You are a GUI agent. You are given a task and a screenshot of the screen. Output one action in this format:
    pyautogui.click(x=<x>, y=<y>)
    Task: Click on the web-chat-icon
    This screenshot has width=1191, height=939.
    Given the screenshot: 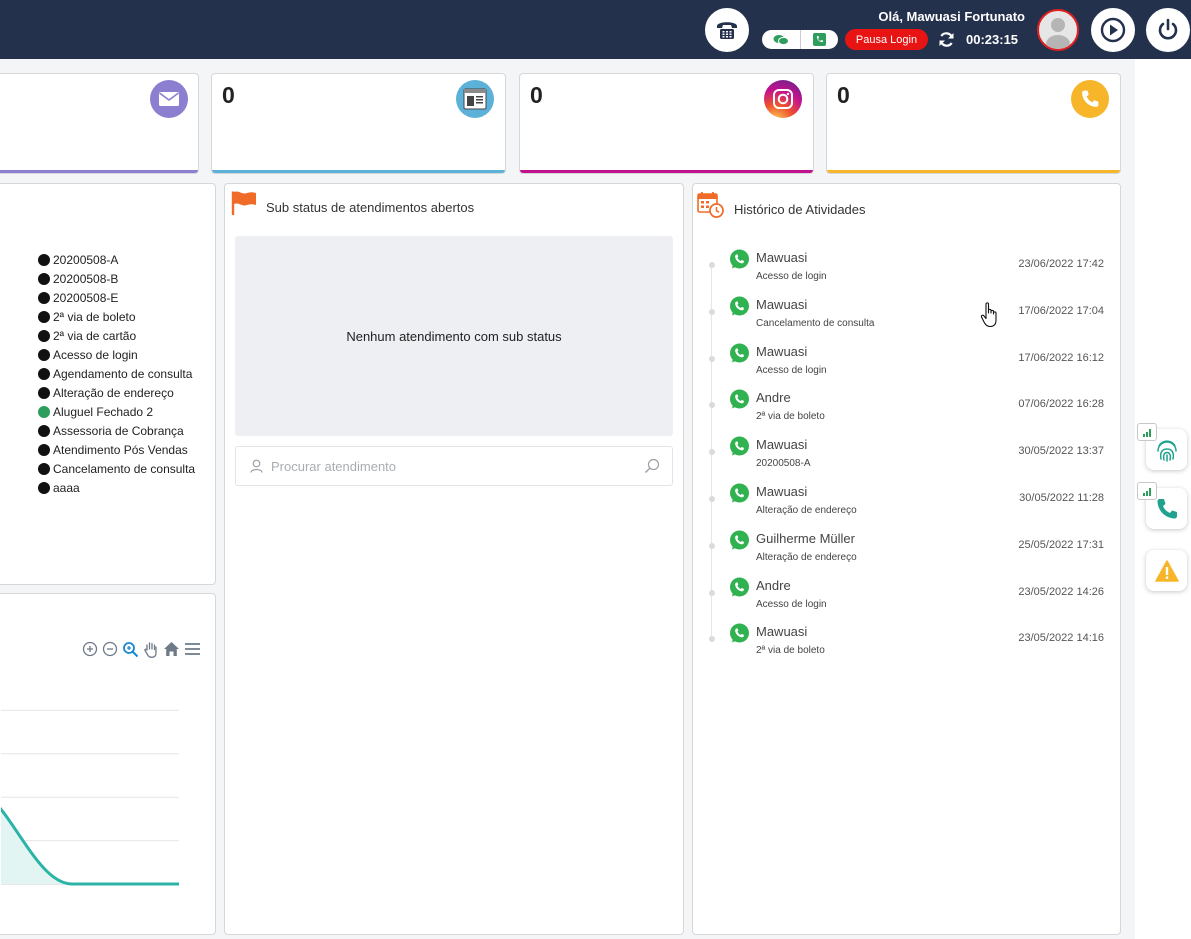 What is the action you would take?
    pyautogui.click(x=475, y=99)
    